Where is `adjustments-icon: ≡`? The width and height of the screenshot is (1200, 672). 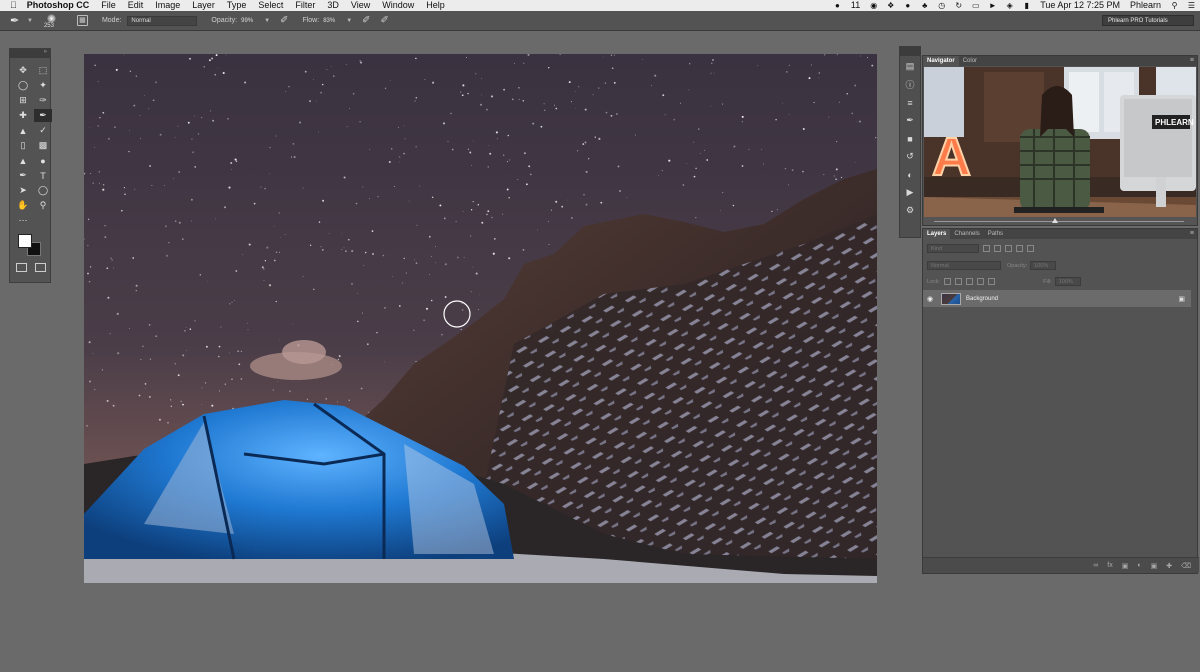
adjustments-icon: ≡ is located at coordinates (910, 102).